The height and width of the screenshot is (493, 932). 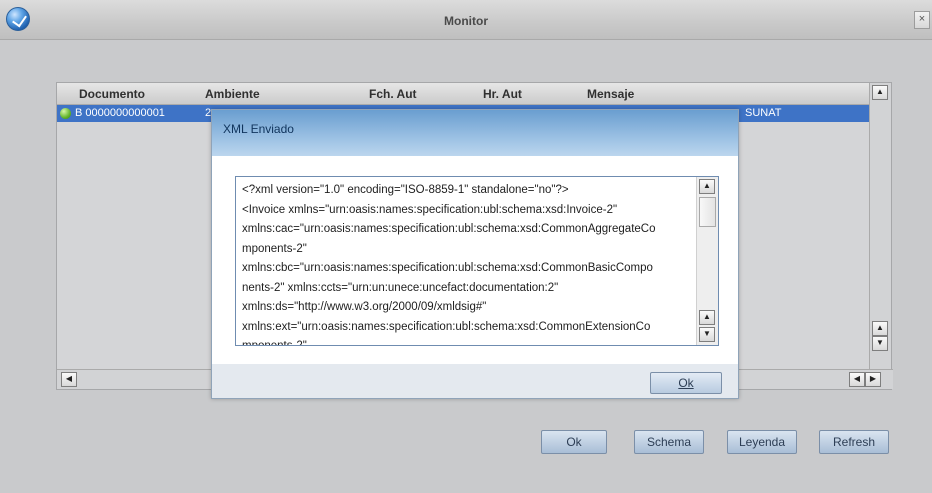 What do you see at coordinates (880, 227) in the screenshot?
I see `grid-vertical-scrollbar: ▲ ▲ ▼` at bounding box center [880, 227].